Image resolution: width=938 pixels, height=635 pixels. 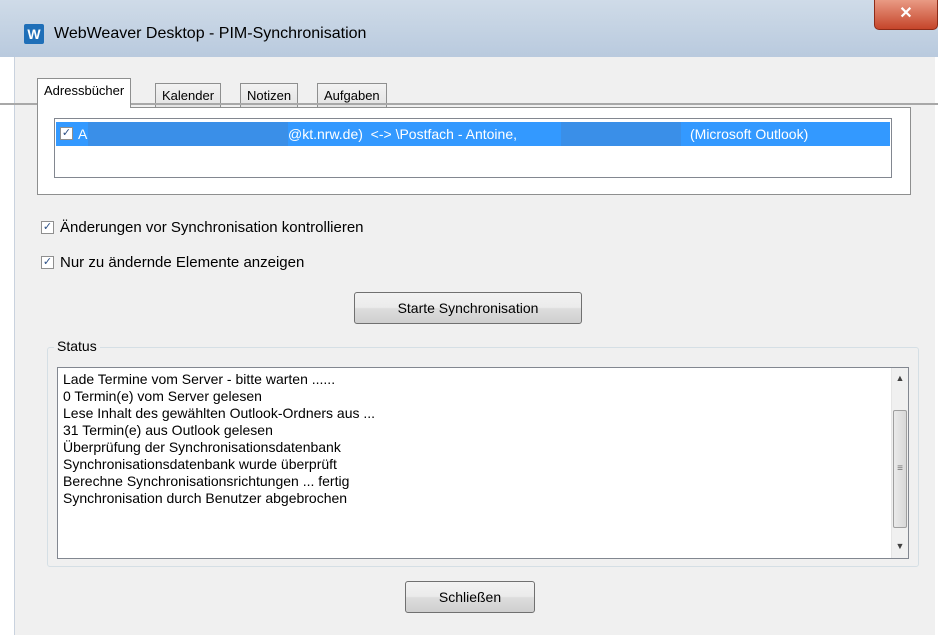 What do you see at coordinates (469, 104) in the screenshot?
I see `divider-line` at bounding box center [469, 104].